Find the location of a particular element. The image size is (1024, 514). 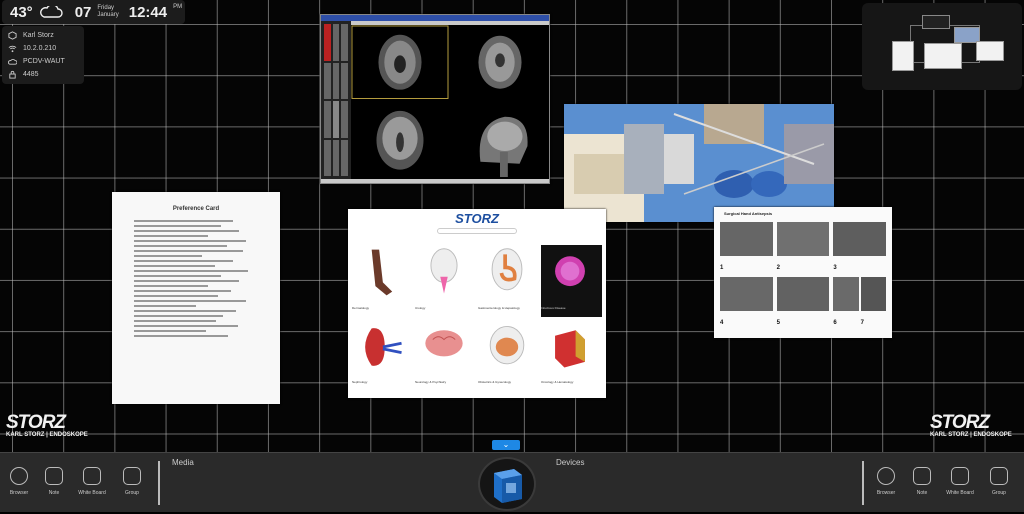

anatomy-tile-infectious-disease: Infectious Disease is located at coordinates (571, 281).